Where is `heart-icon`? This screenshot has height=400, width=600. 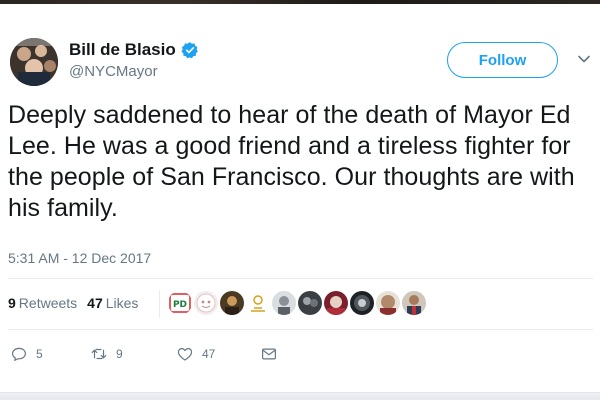 heart-icon is located at coordinates (185, 354).